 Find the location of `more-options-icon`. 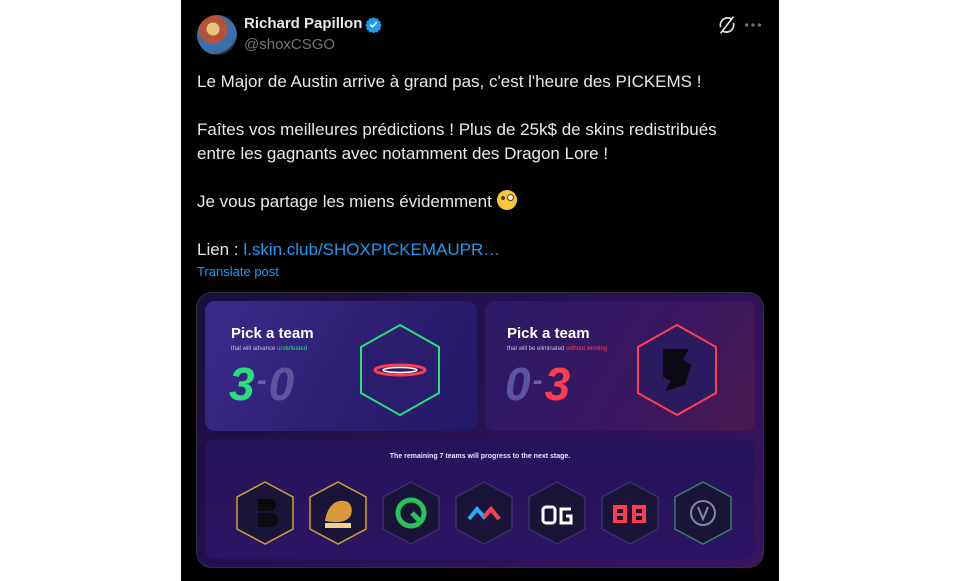

more-options-icon is located at coordinates (753, 25).